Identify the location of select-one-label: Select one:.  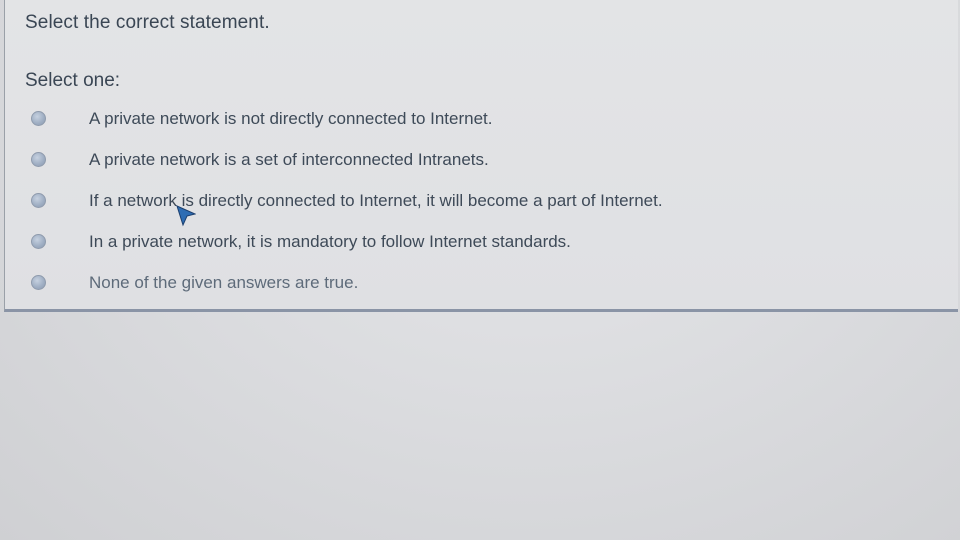
(73, 80).